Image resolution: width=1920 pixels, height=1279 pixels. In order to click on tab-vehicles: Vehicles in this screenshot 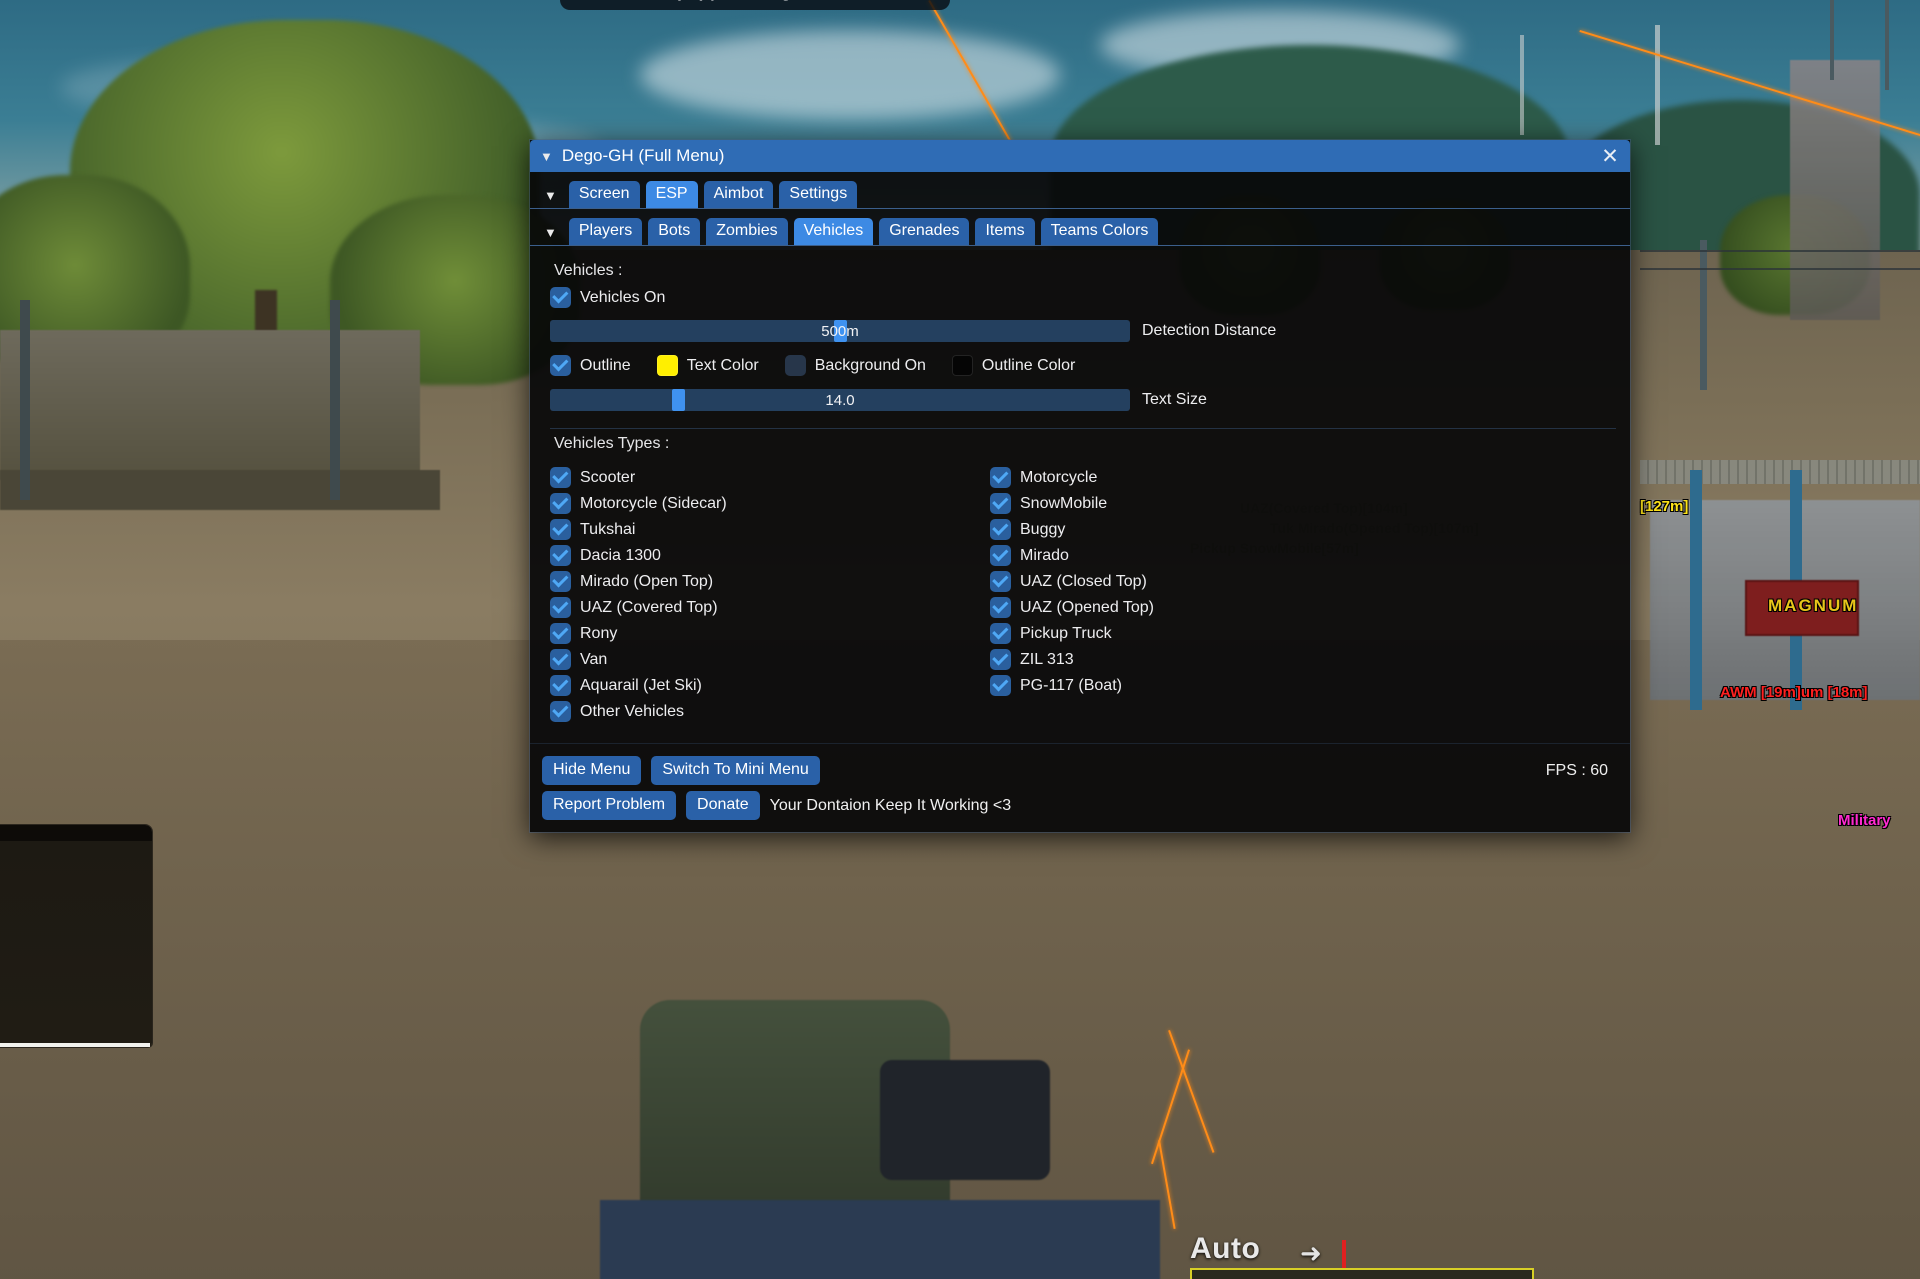, I will do `click(833, 231)`.